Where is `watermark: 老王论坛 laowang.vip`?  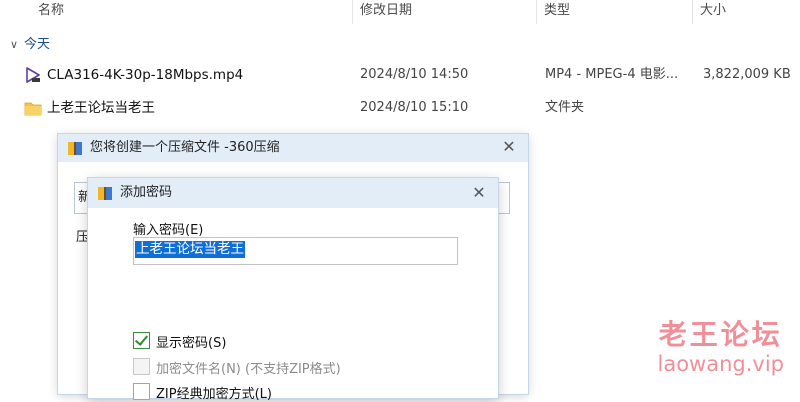 watermark: 老王论坛 laowang.vip is located at coordinates (720, 347).